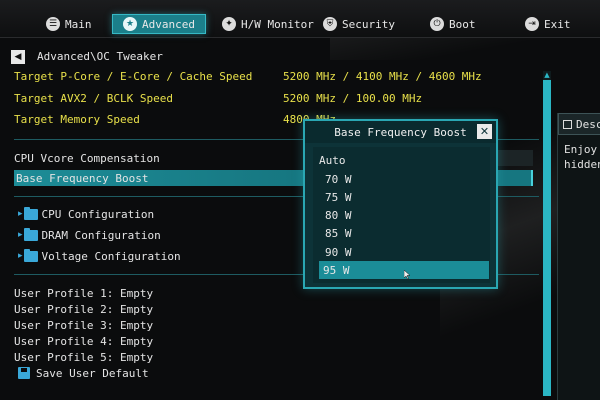 The image size is (600, 400). What do you see at coordinates (83, 325) in the screenshot?
I see `user-profile-item: User Profile 3: Empty` at bounding box center [83, 325].